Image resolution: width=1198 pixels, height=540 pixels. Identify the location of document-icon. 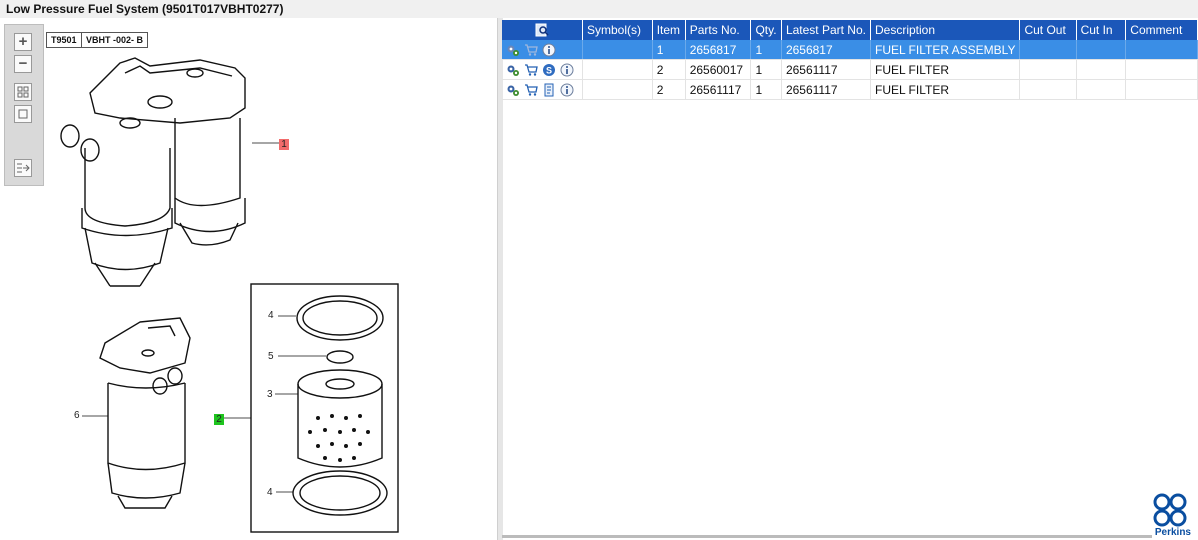
(549, 90).